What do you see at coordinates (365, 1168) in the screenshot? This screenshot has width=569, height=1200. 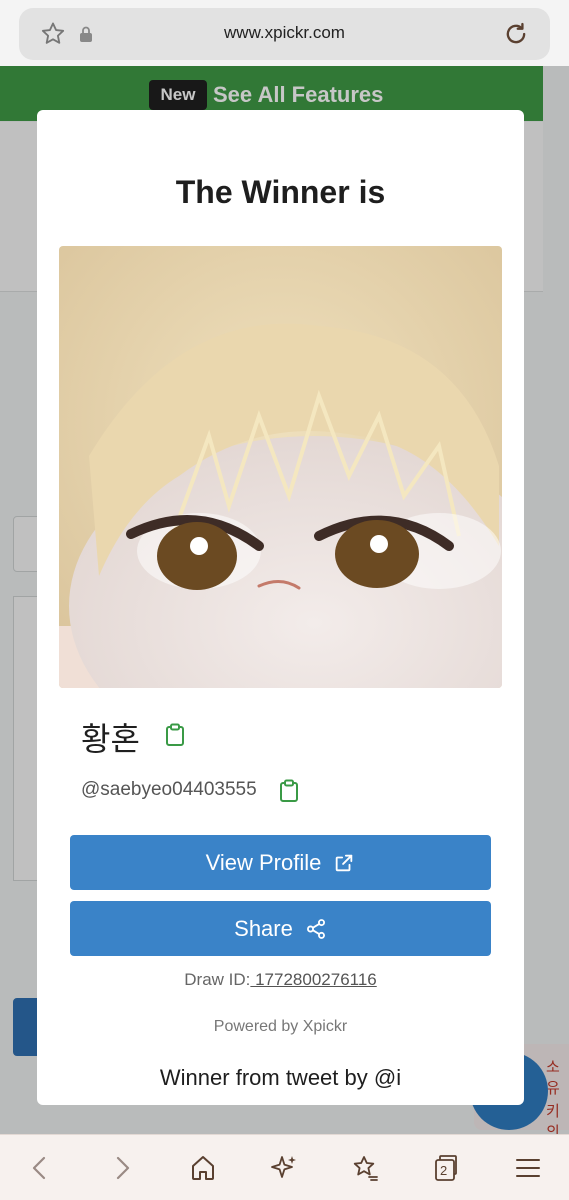 I see `bookmarks-icon` at bounding box center [365, 1168].